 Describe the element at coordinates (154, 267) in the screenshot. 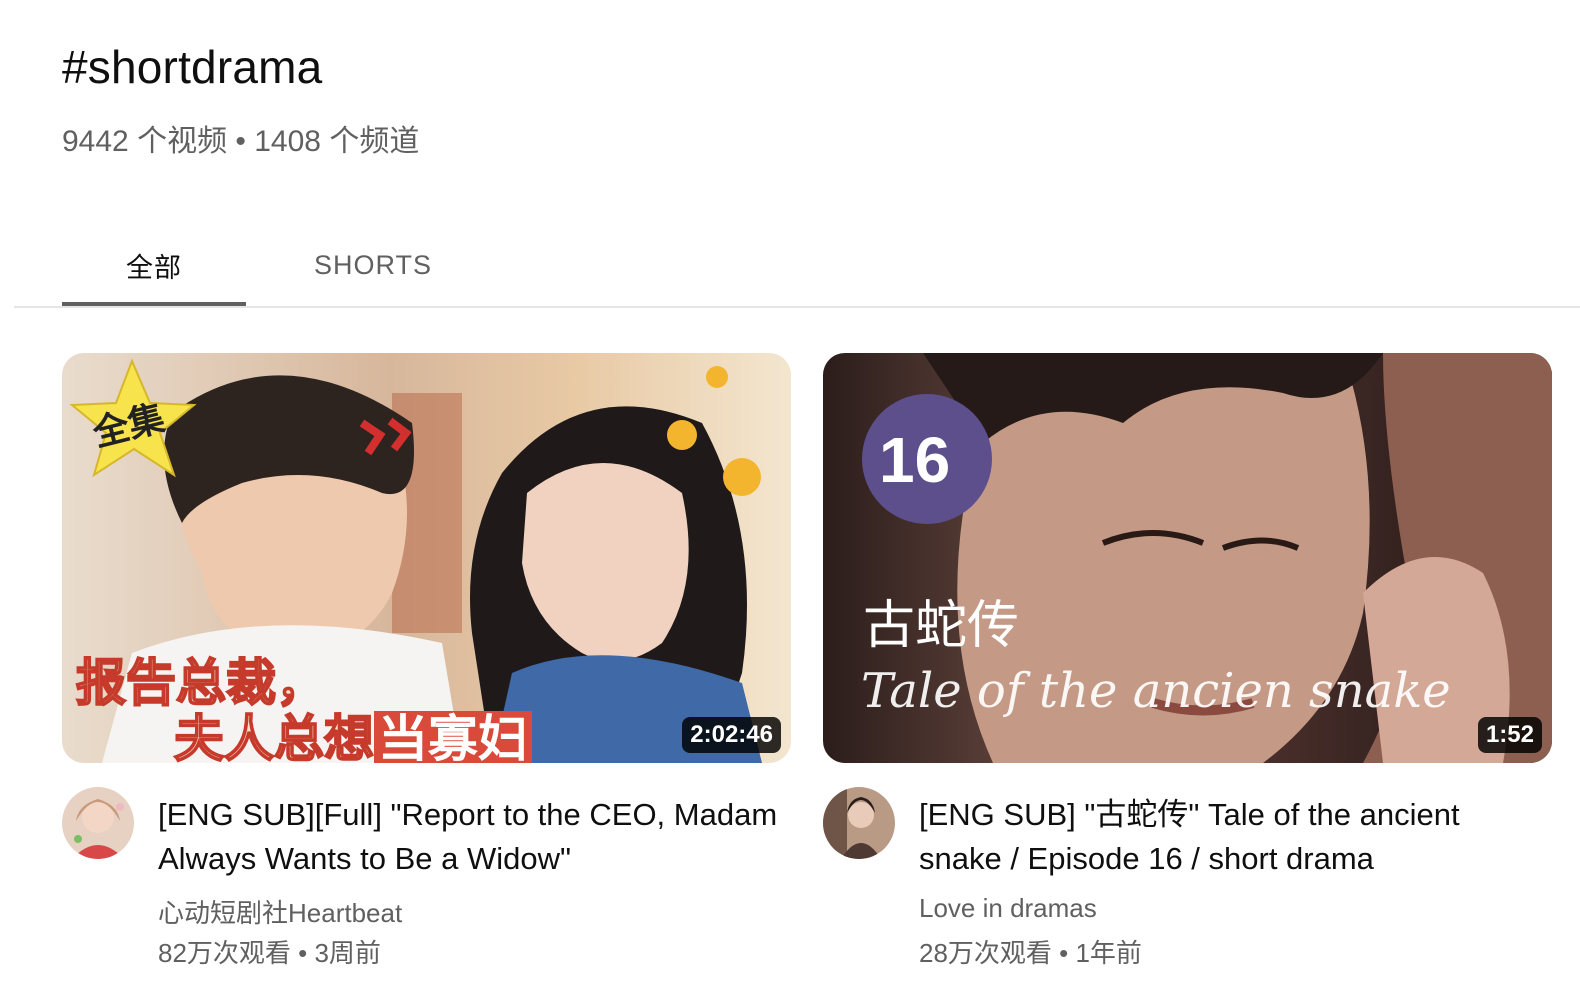

I see `tab-all: 全部` at that location.